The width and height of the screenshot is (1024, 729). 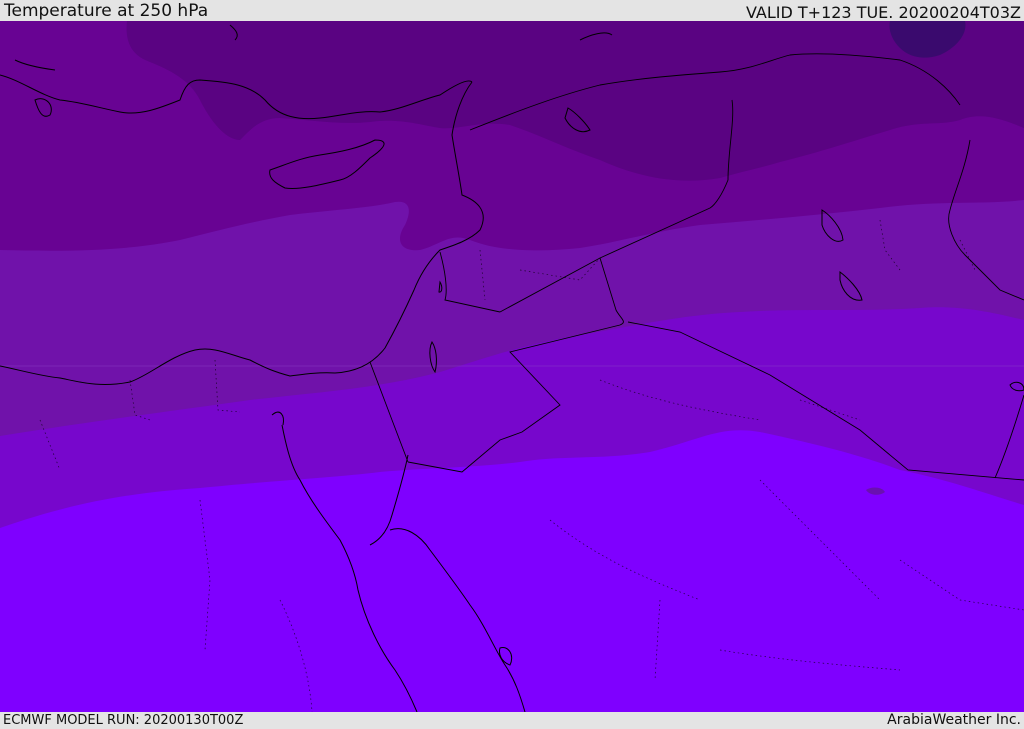 What do you see at coordinates (106, 11) in the screenshot?
I see `map-title: Temperature at 250 hPa` at bounding box center [106, 11].